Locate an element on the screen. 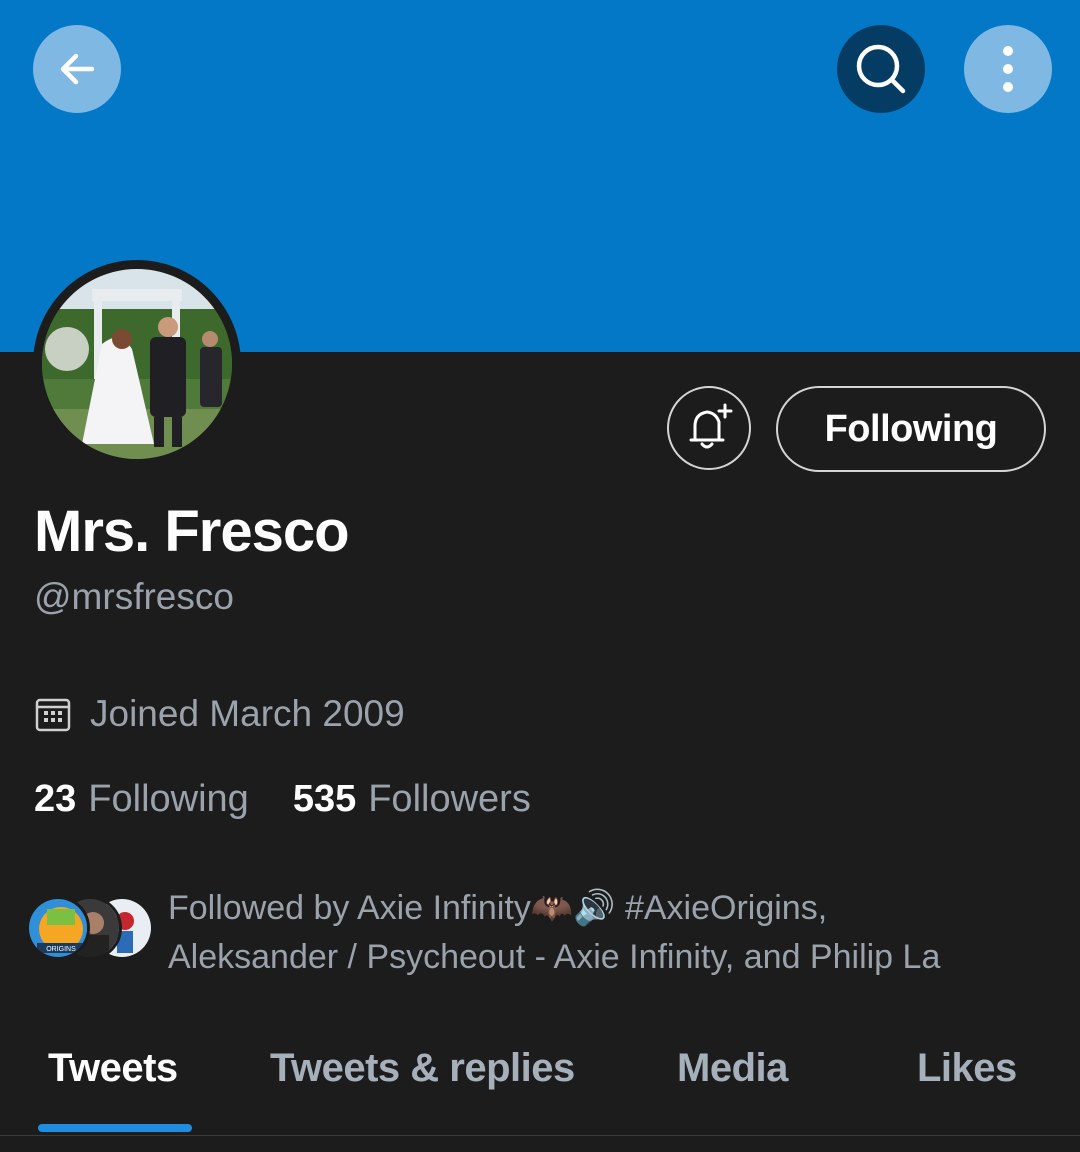 This screenshot has width=1080, height=1152. profile-tabs: Tweets Tweets & replies Media Likes is located at coordinates (540, 1083).